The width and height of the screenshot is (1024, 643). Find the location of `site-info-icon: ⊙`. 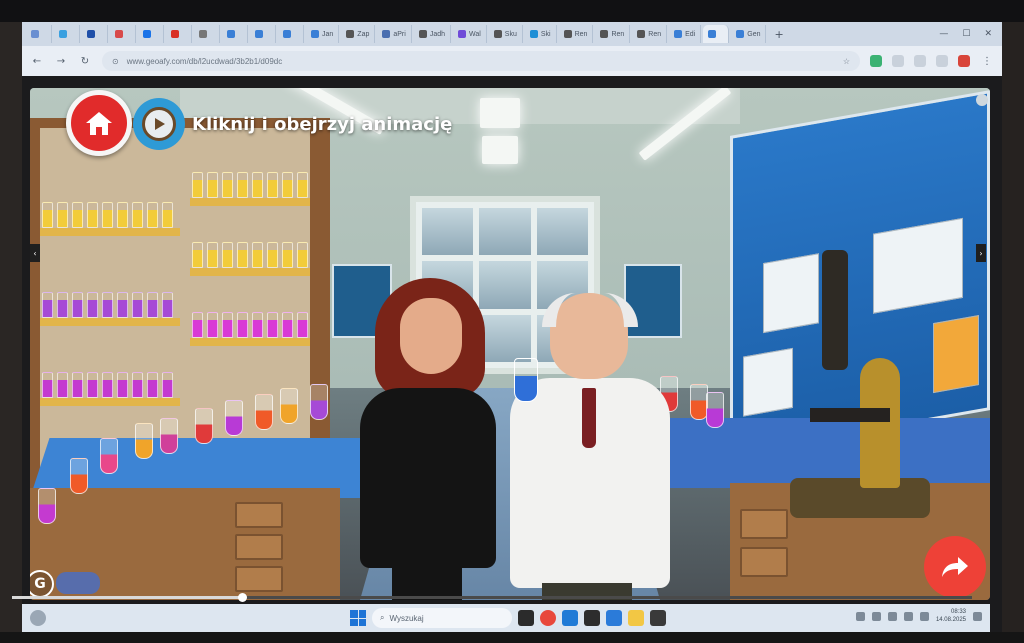

site-info-icon: ⊙ is located at coordinates (115, 61).